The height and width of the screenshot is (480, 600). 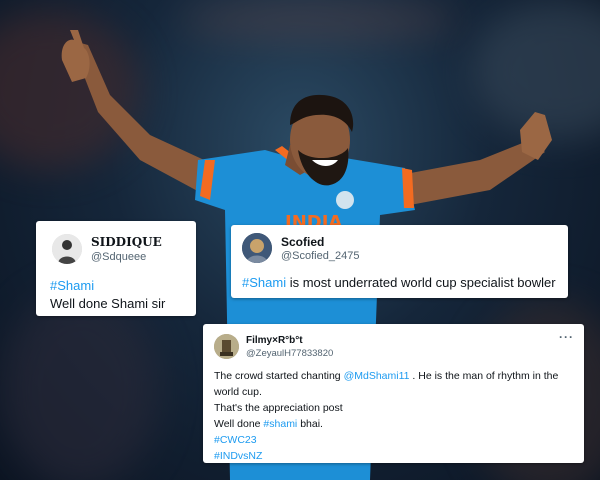 I want to click on author-name: SIDDIQUE, so click(x=126, y=242).